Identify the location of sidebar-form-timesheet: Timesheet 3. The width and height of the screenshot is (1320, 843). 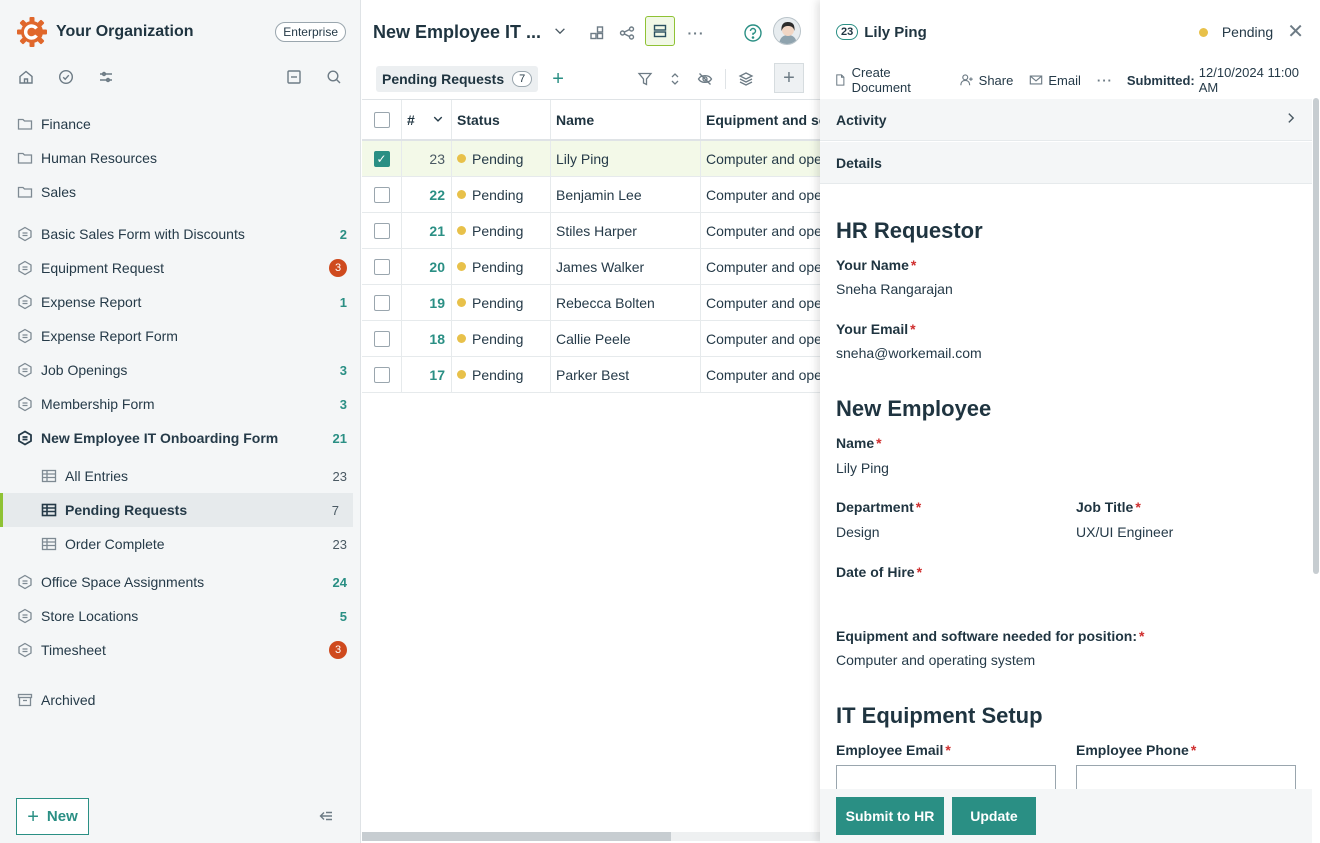
(180, 650).